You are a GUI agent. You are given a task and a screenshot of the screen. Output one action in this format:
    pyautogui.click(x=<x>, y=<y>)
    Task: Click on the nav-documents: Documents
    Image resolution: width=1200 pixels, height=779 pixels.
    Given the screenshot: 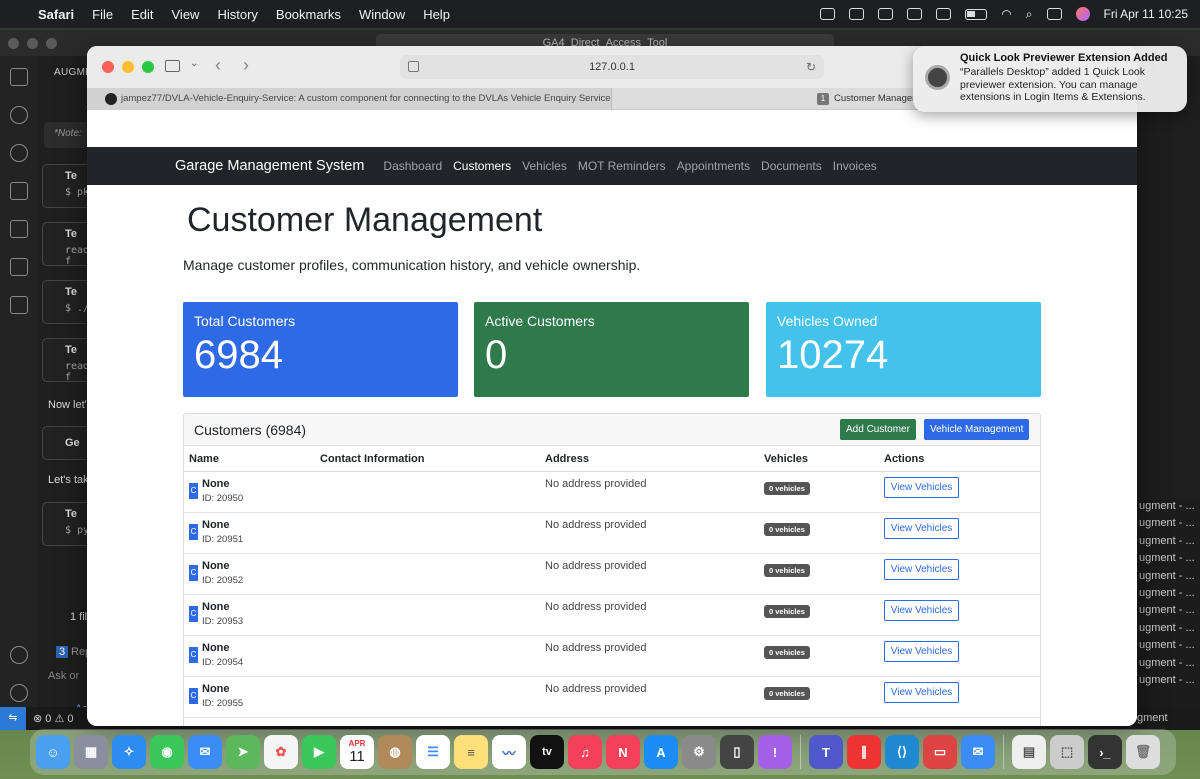 What is the action you would take?
    pyautogui.click(x=791, y=166)
    